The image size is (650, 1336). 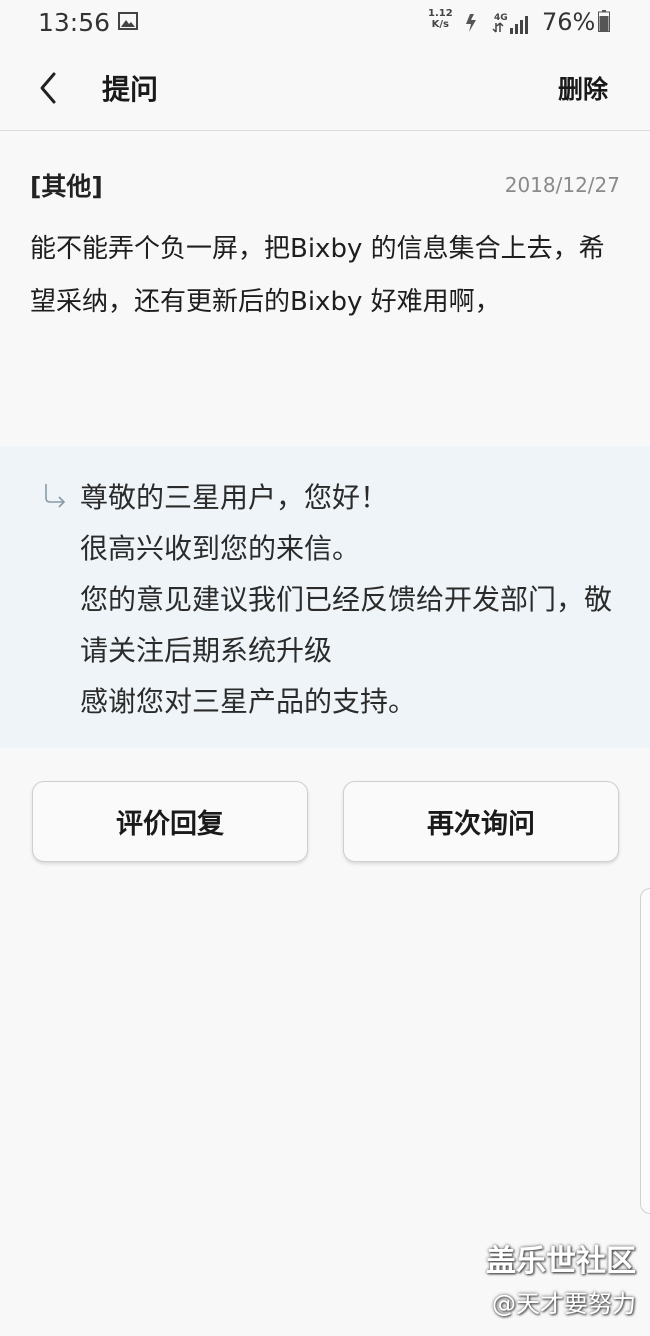 I want to click on reply-line: 很高兴收到您的来信。, so click(x=220, y=548).